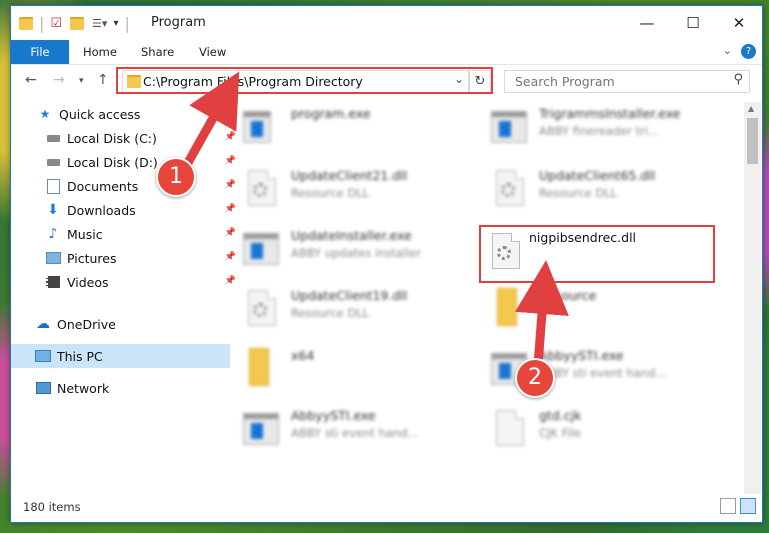 This screenshot has height=533, width=769. Describe the element at coordinates (103, 80) in the screenshot. I see `up-arrow-icon: ↑` at that location.